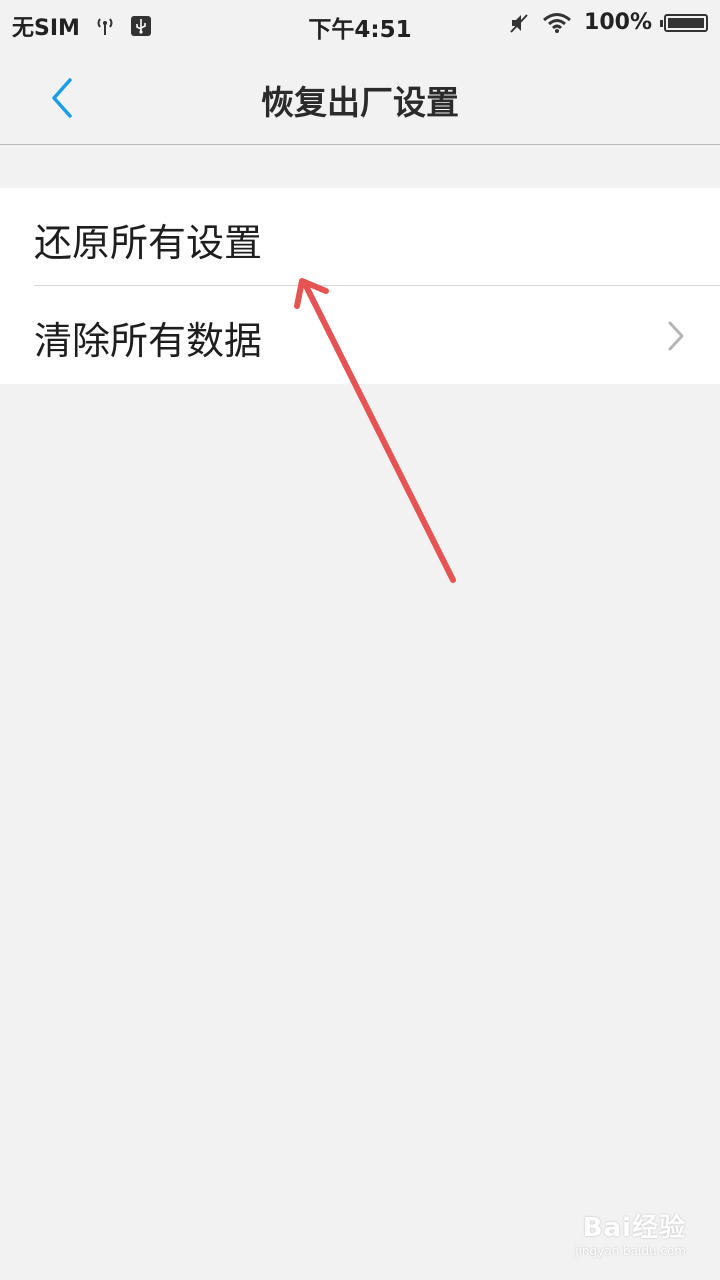 The height and width of the screenshot is (1280, 720). What do you see at coordinates (618, 22) in the screenshot?
I see `battery-percent: 100%` at bounding box center [618, 22].